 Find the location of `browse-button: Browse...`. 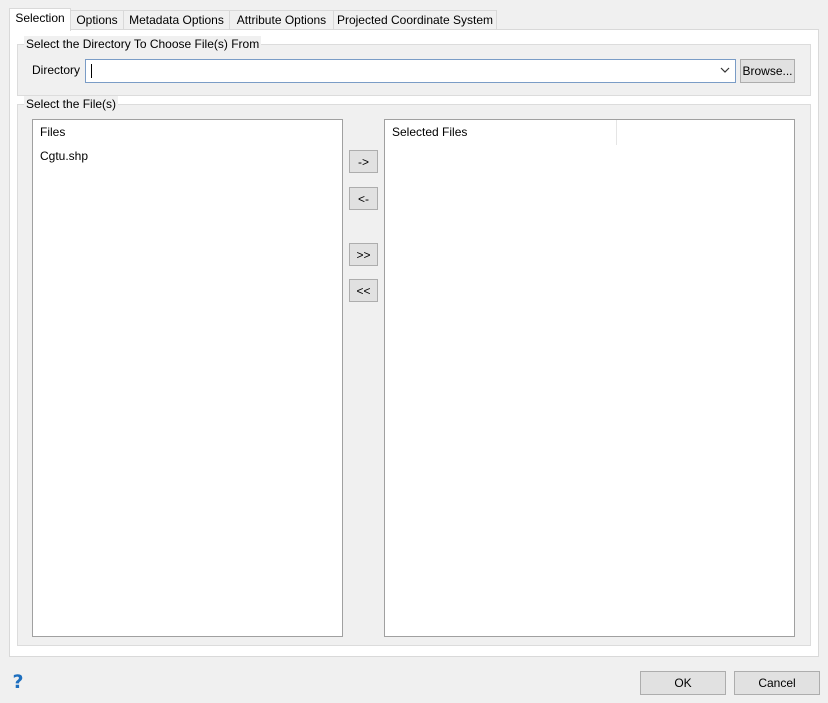

browse-button: Browse... is located at coordinates (767, 71).